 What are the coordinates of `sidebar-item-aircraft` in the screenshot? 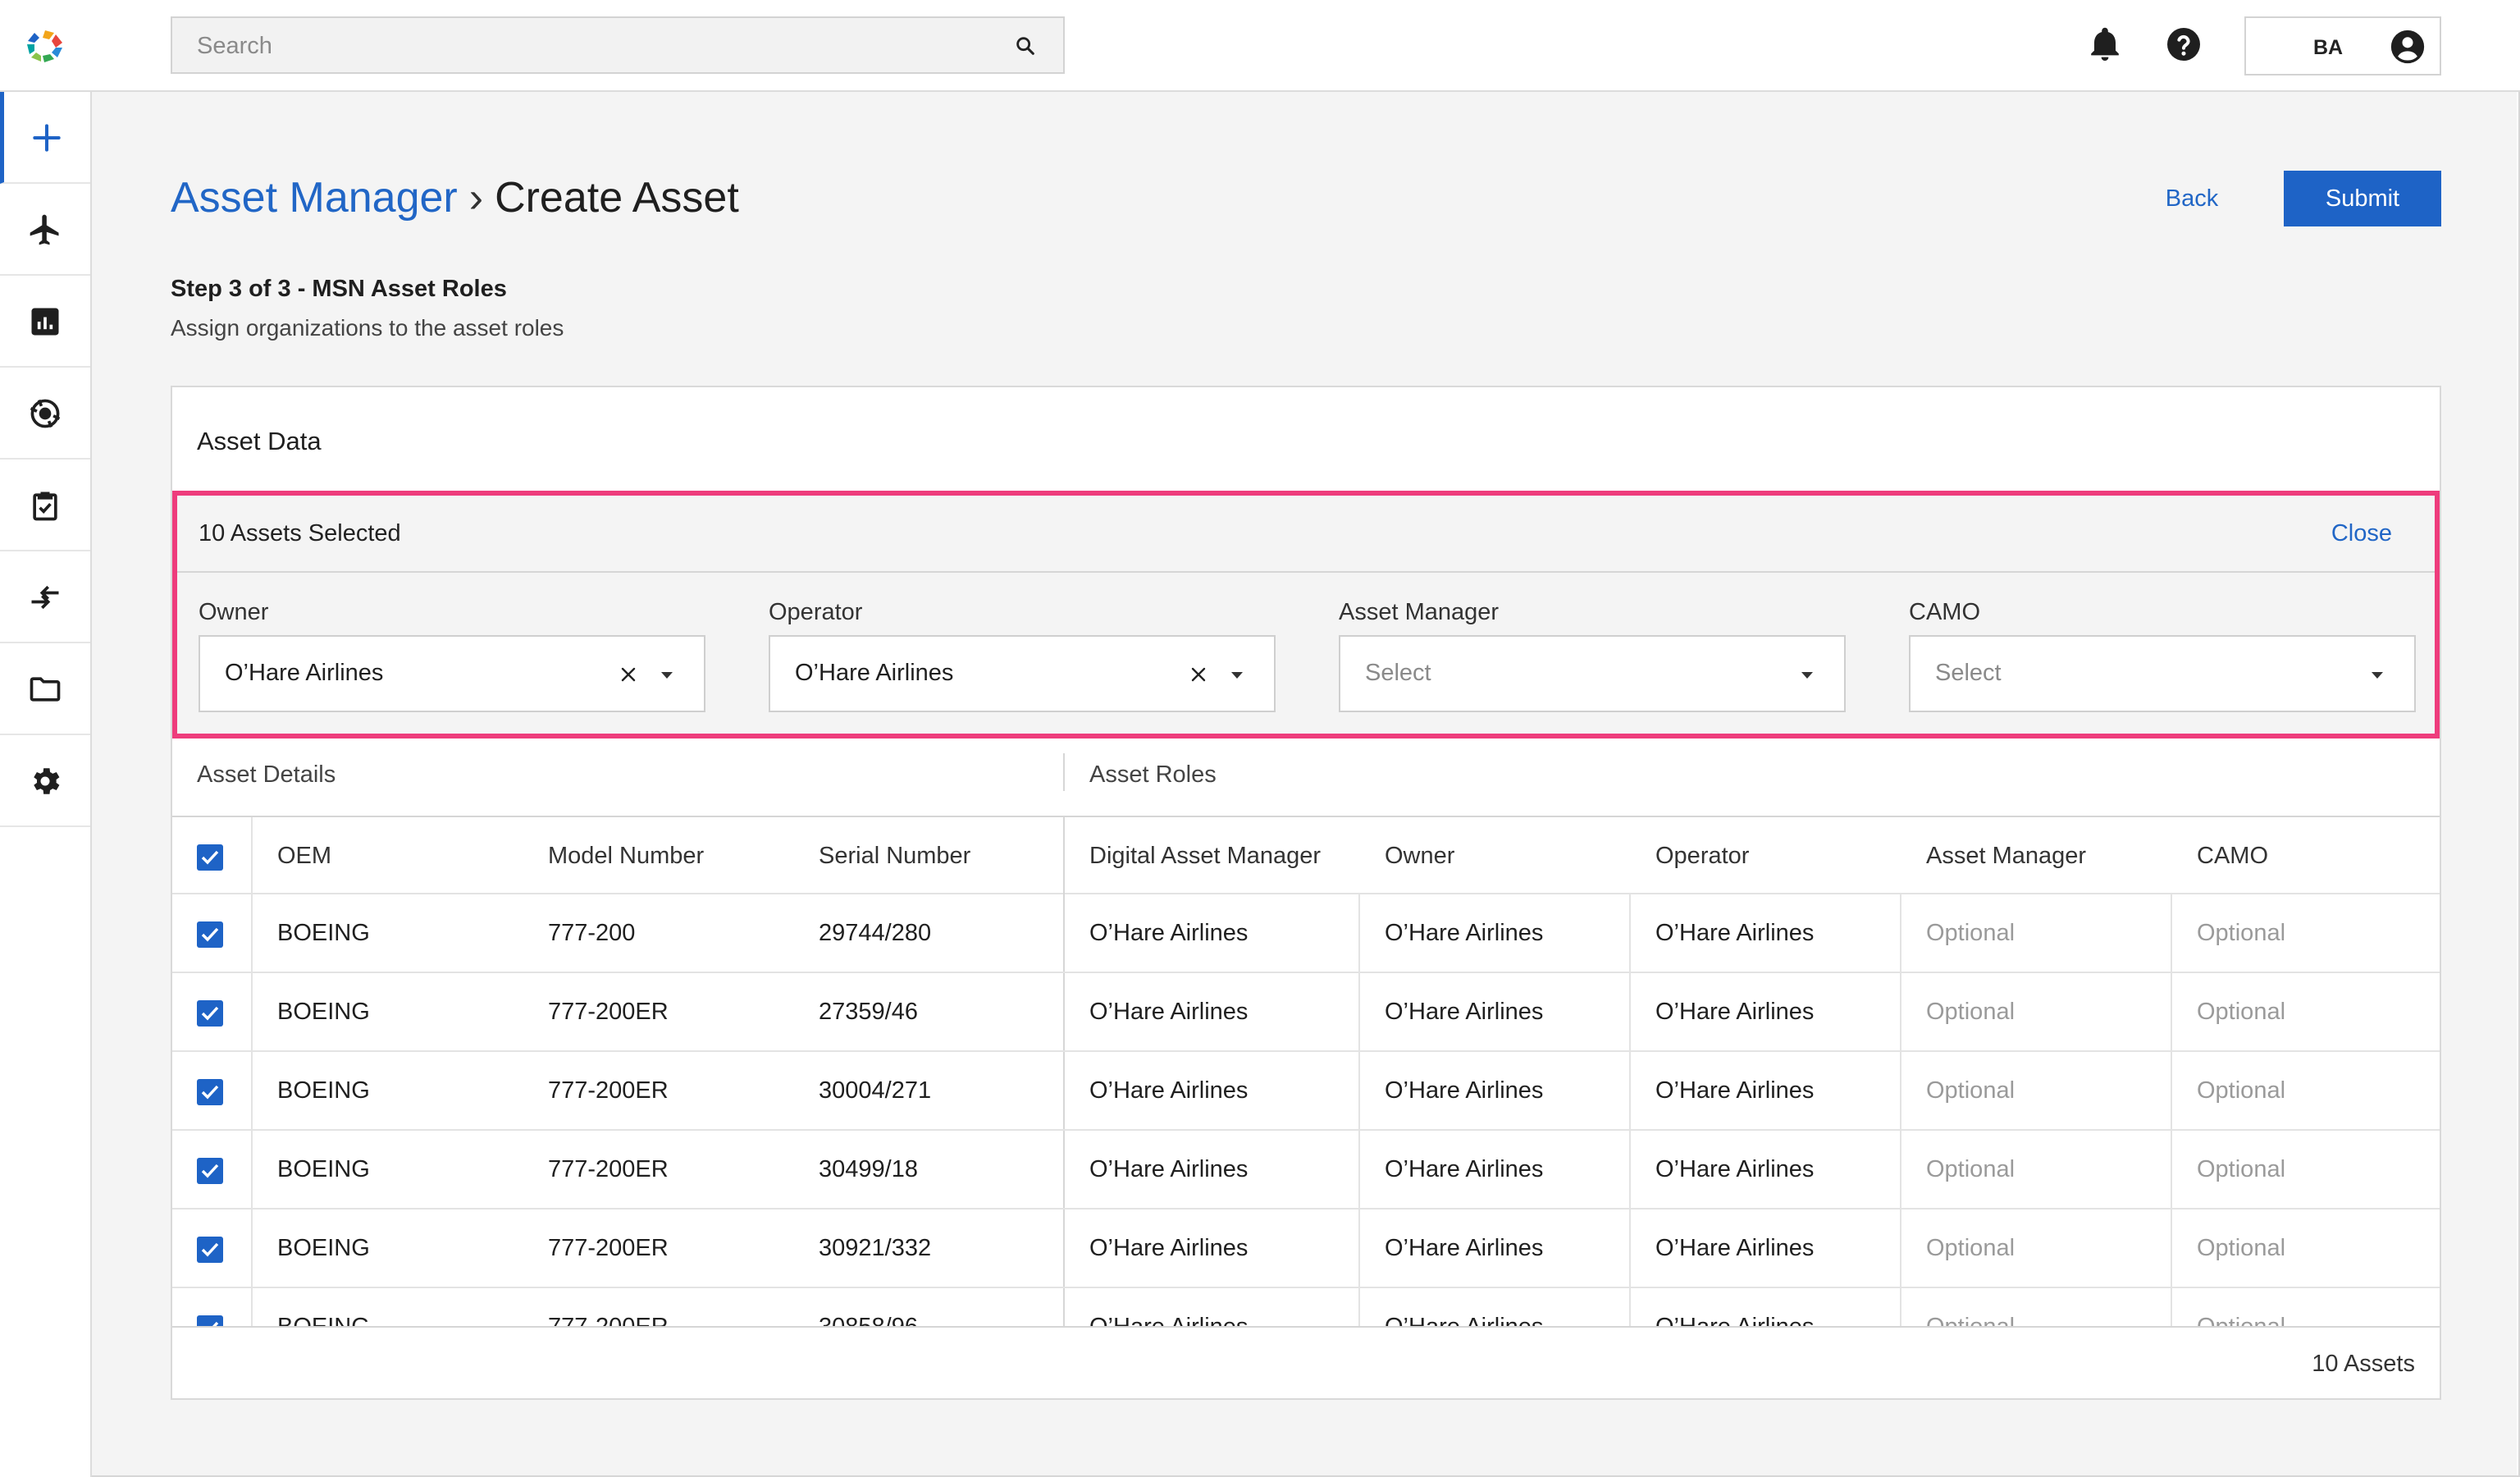 It's located at (45, 230).